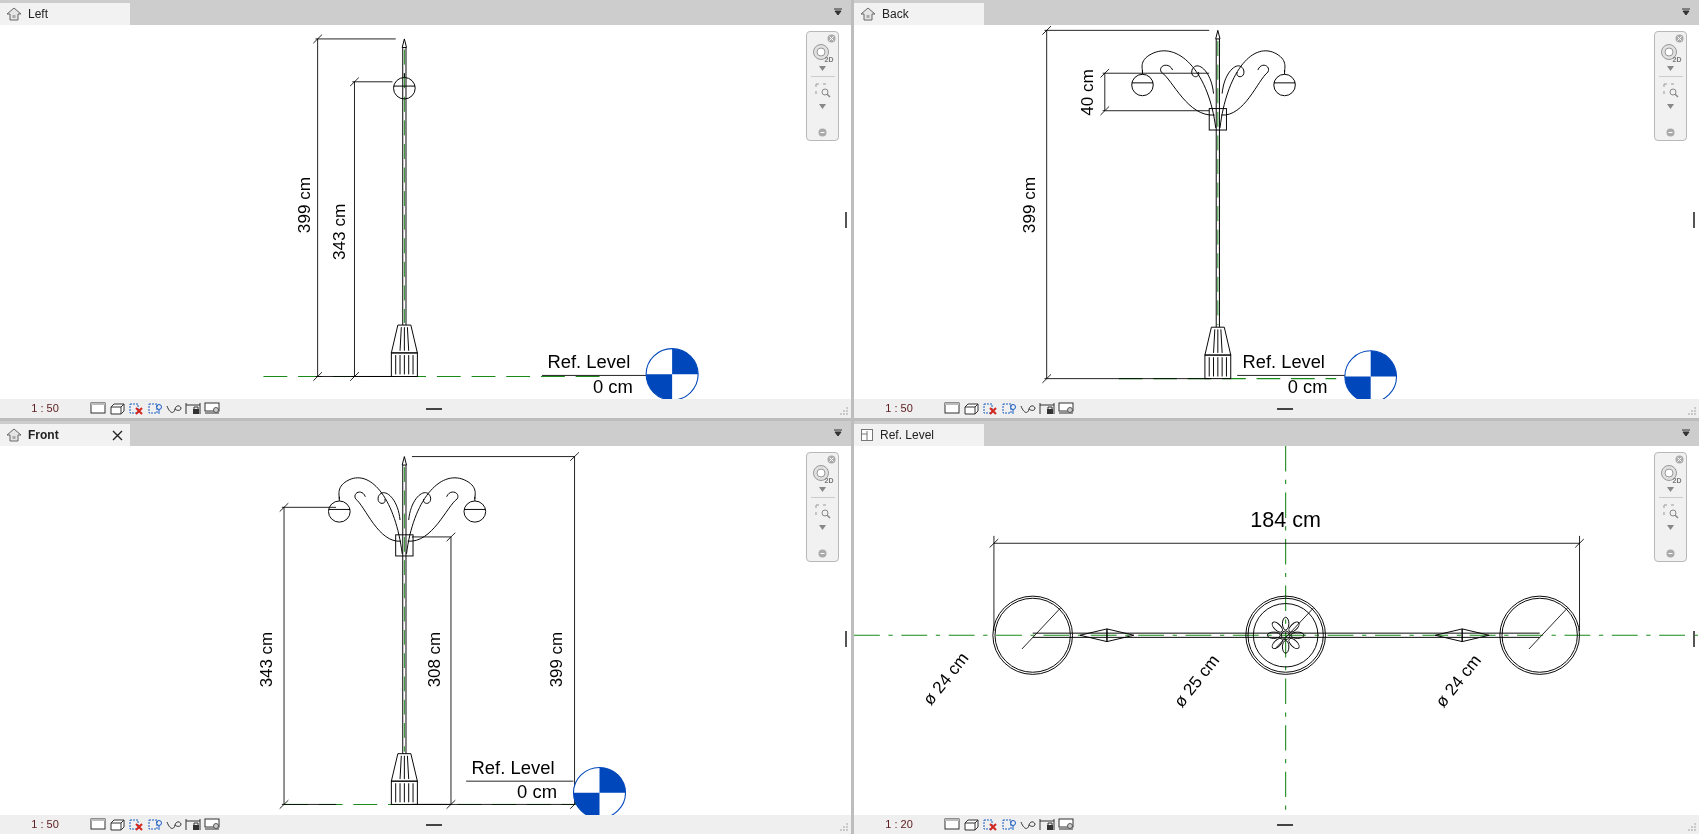  Describe the element at coordinates (117, 435) in the screenshot. I see `close-tab-button` at that location.